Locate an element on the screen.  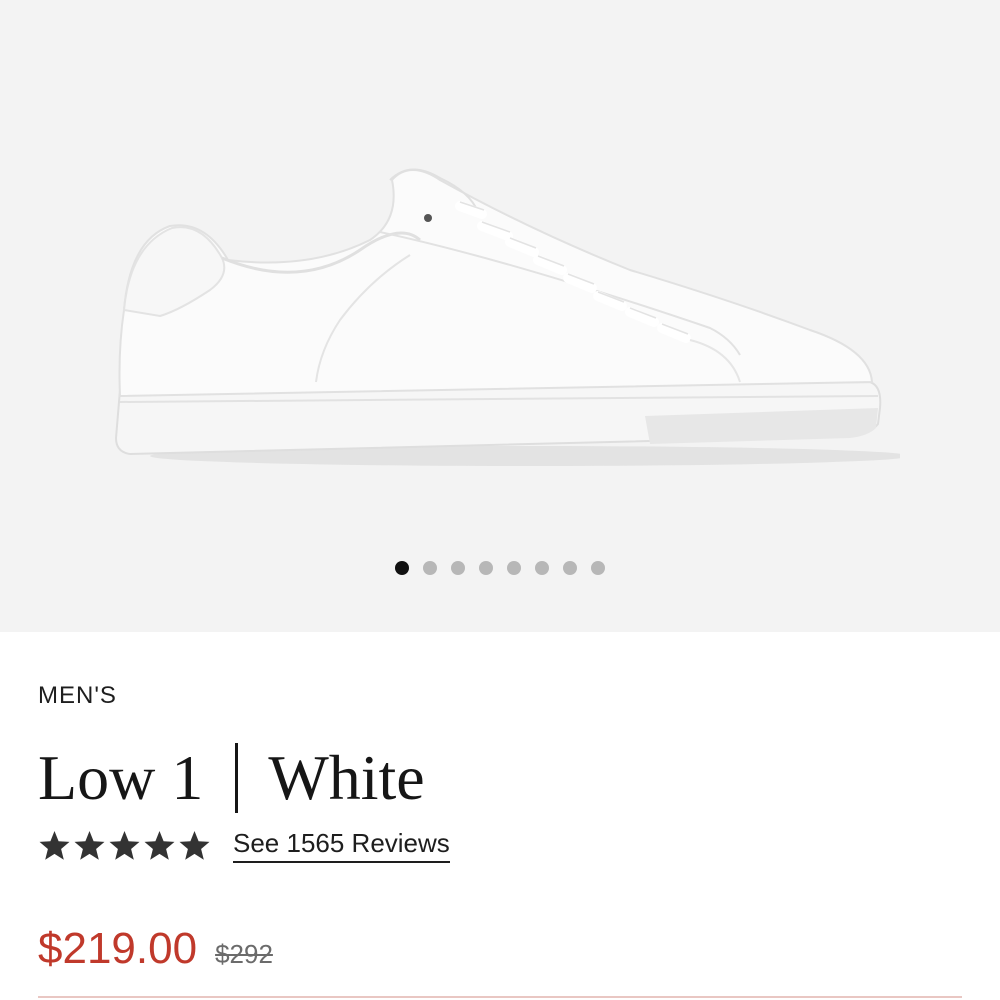
original-price: $292 is located at coordinates (244, 954).